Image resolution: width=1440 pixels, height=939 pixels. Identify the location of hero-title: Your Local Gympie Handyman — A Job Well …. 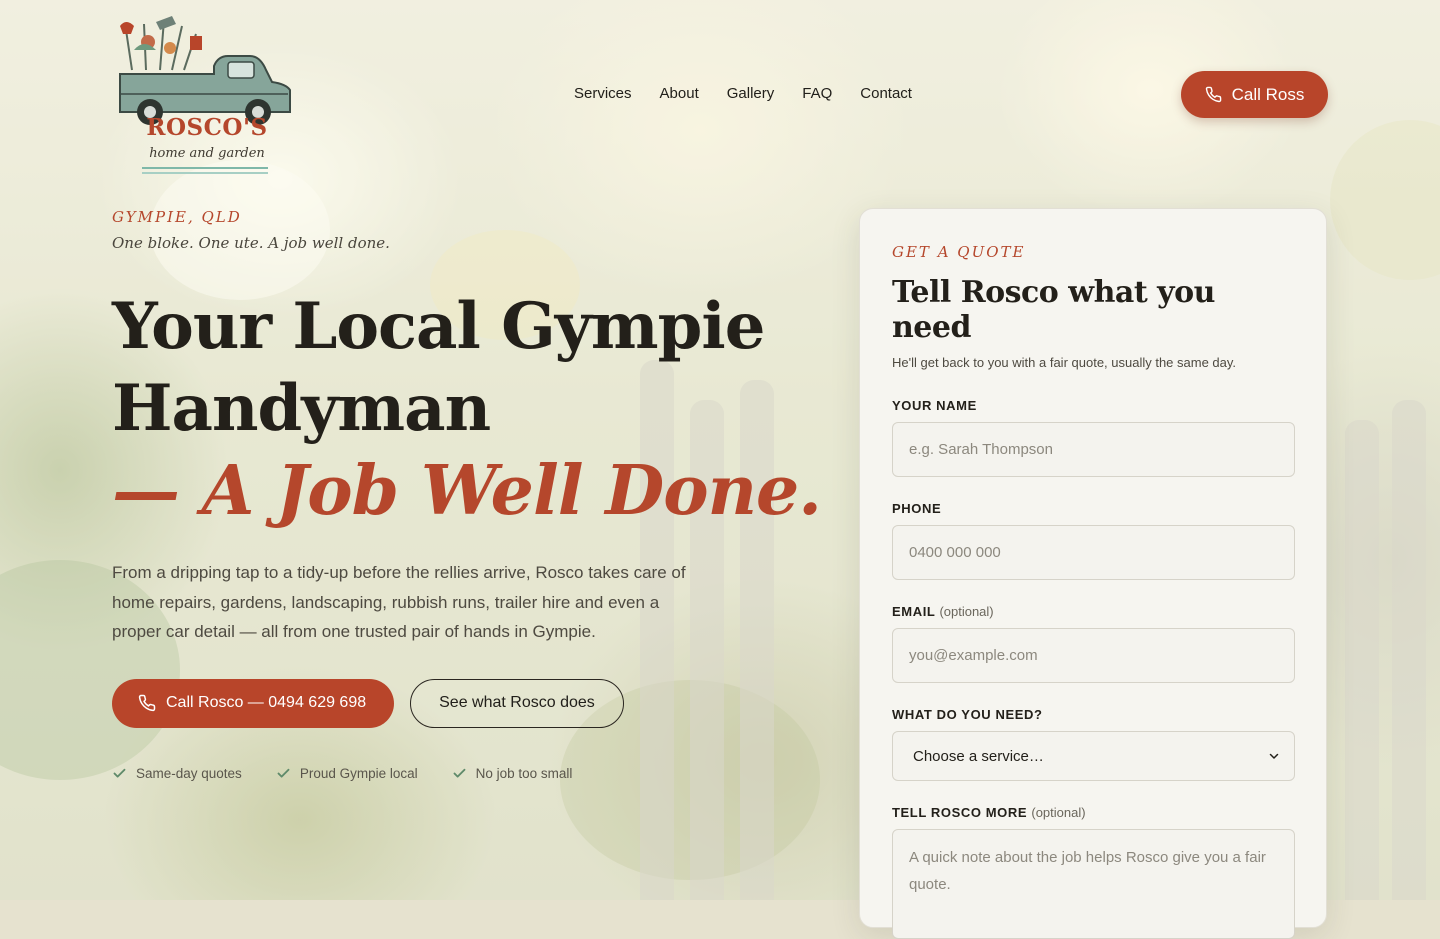
(472, 409).